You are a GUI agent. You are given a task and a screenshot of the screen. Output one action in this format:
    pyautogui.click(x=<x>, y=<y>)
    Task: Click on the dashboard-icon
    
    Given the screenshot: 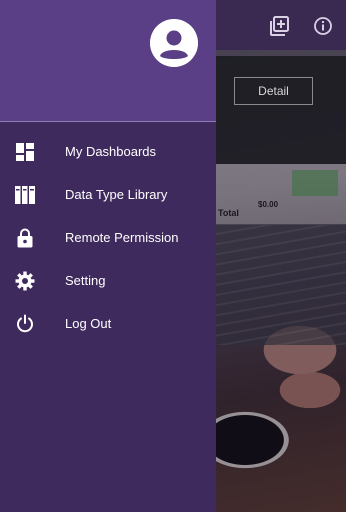 What is the action you would take?
    pyautogui.click(x=25, y=152)
    